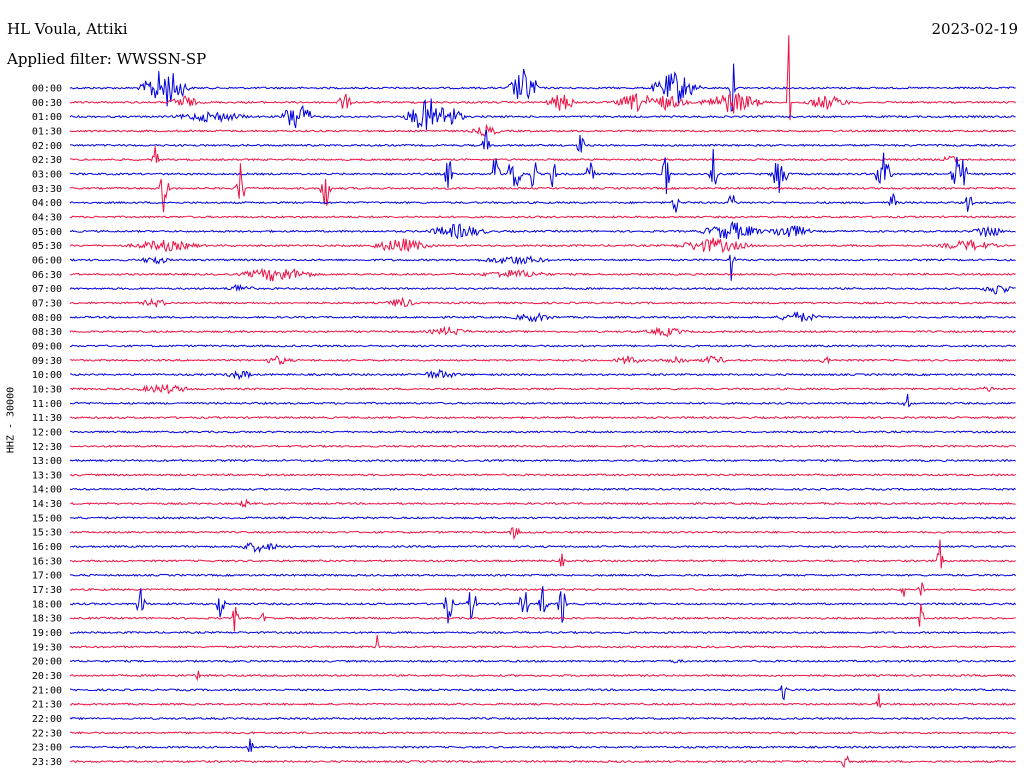 The image size is (1024, 780). I want to click on time-tick-label: 09:30, so click(47, 361).